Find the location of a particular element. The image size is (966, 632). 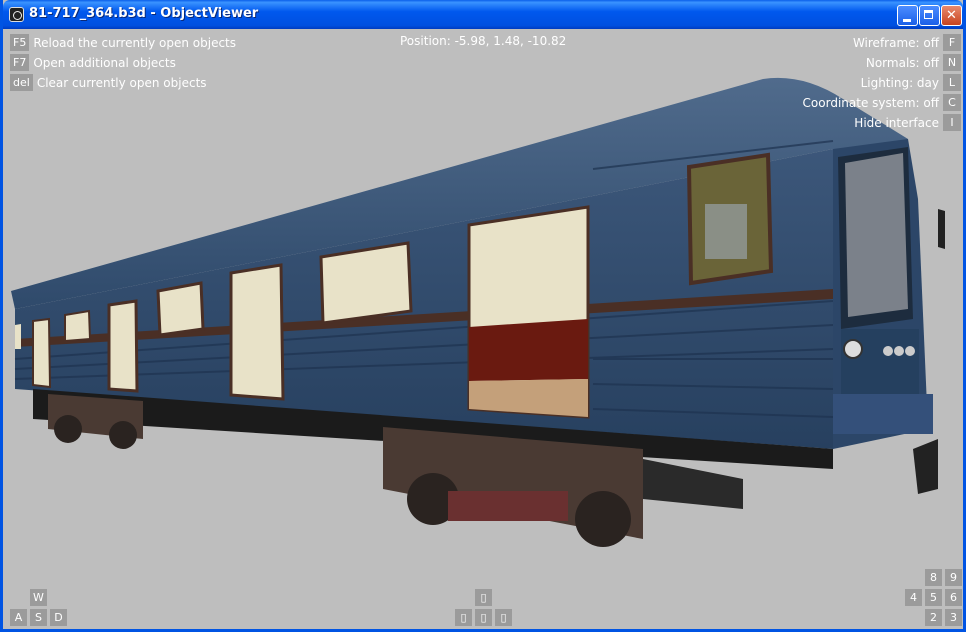

close-icon: ✕ is located at coordinates (951, 15).